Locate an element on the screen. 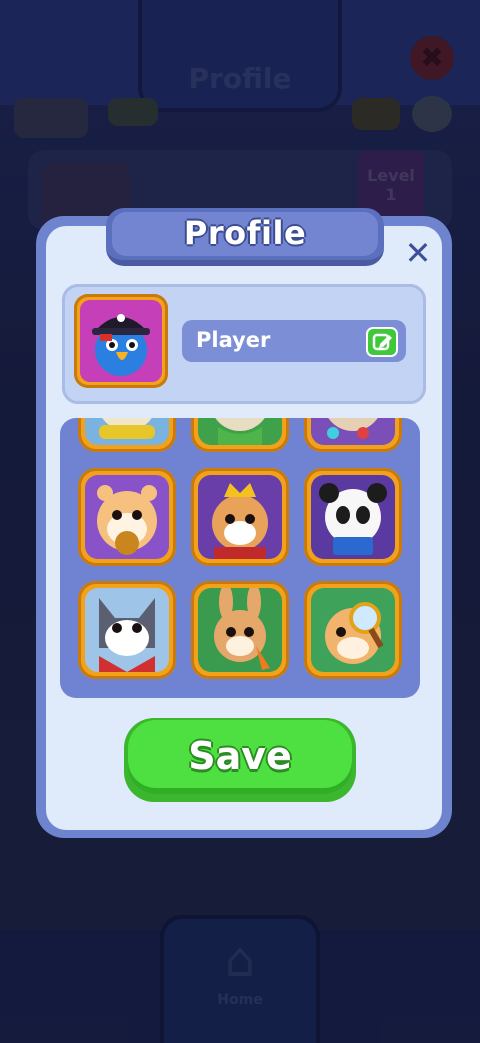 The height and width of the screenshot is (1043, 480). wolf-bandana-avatar is located at coordinates (127, 630).